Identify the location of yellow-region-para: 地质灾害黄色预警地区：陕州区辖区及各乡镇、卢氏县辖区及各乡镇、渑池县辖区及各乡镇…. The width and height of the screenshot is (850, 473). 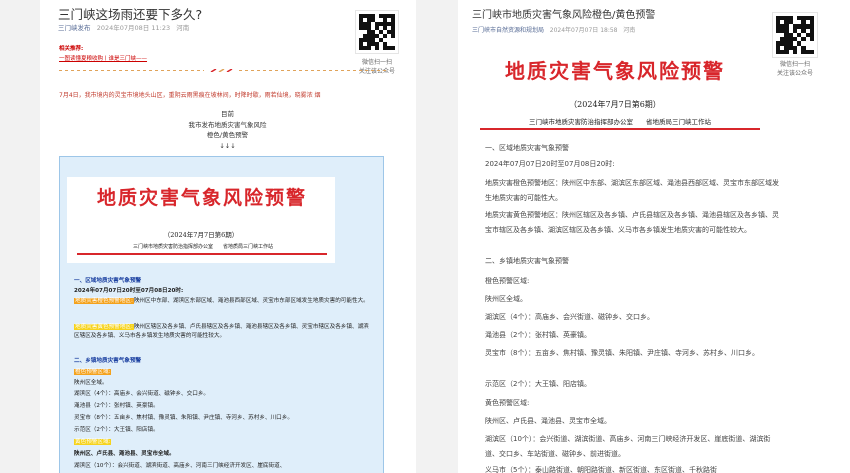
(632, 222).